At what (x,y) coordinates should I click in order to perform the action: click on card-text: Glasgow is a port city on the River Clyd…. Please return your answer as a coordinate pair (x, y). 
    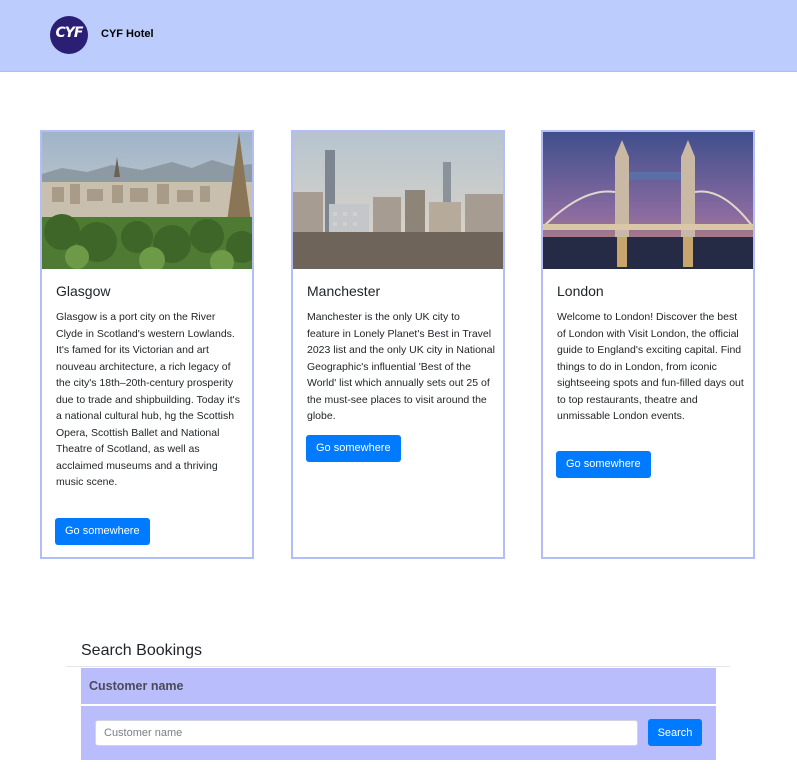
    Looking at the image, I should click on (148, 399).